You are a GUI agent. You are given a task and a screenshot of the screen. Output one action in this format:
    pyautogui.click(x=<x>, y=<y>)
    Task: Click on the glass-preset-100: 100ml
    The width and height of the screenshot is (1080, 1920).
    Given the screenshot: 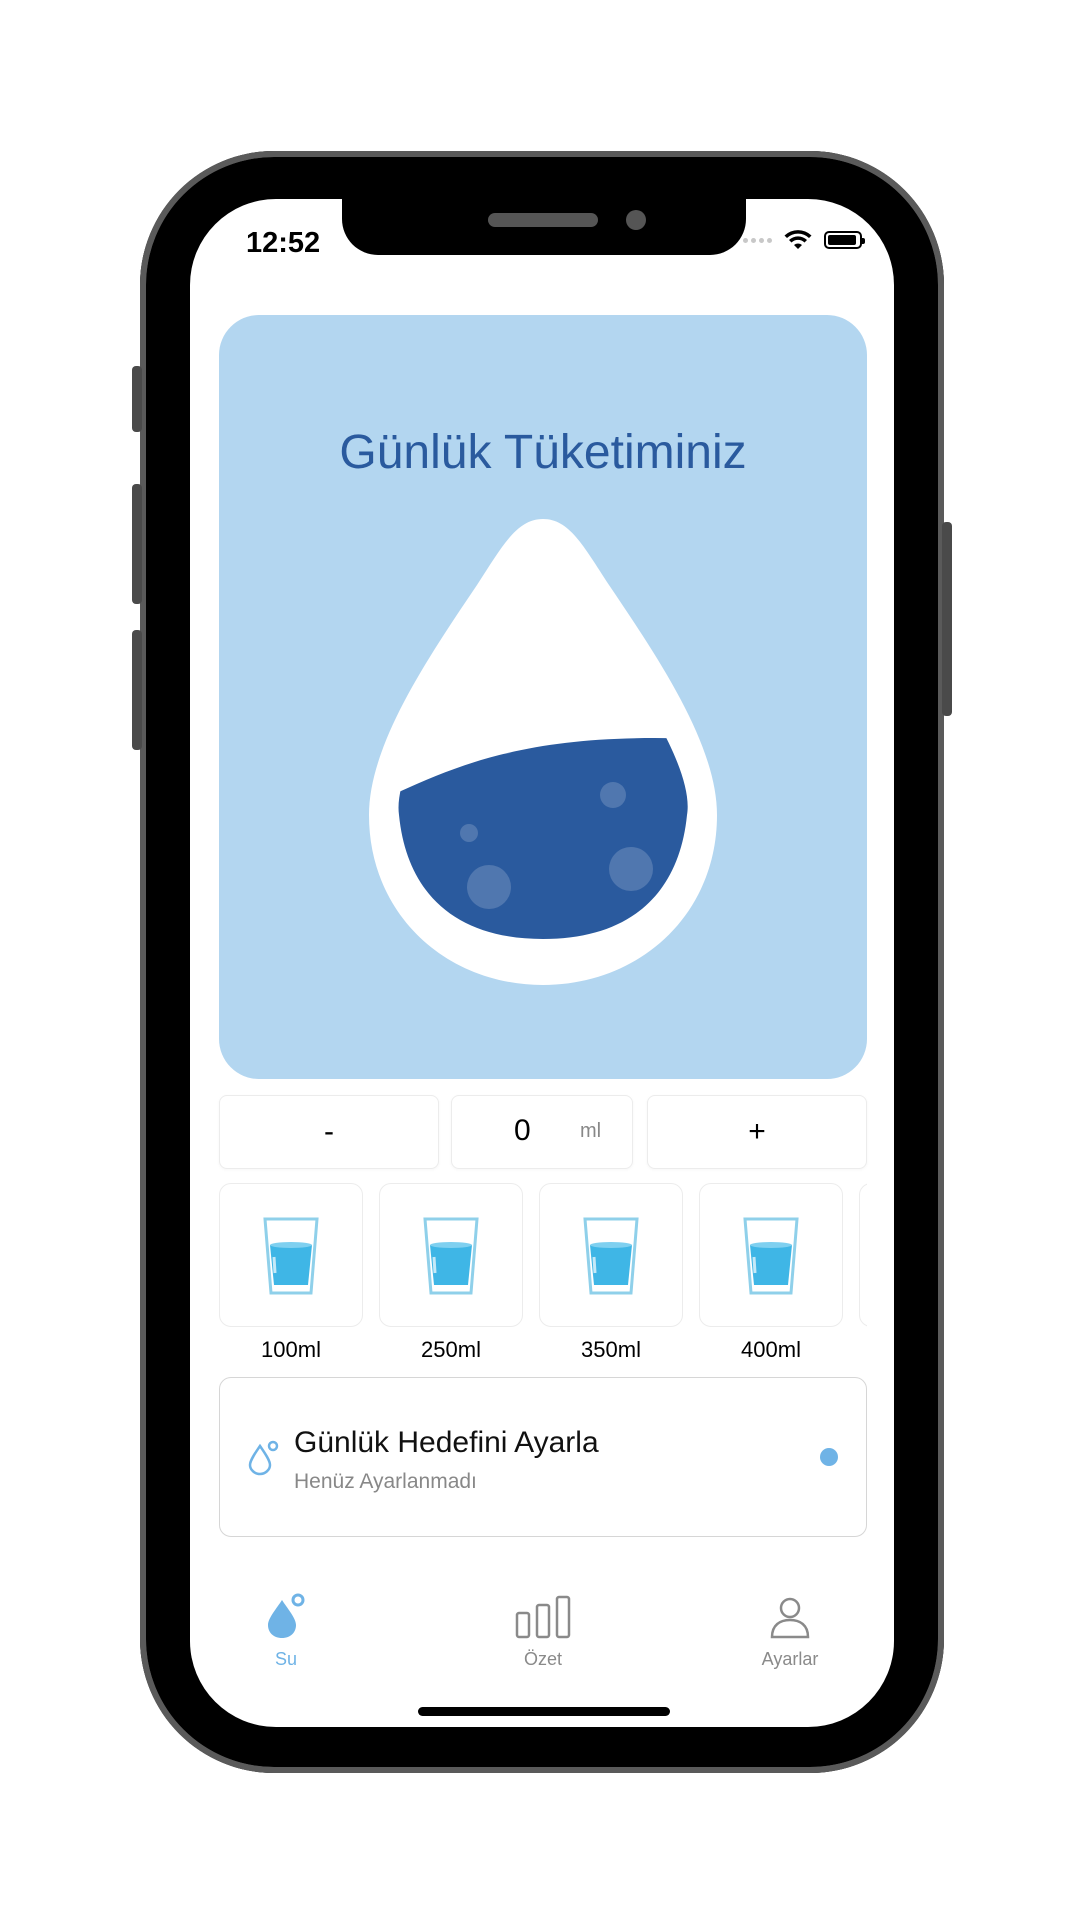 What is the action you would take?
    pyautogui.click(x=291, y=1273)
    